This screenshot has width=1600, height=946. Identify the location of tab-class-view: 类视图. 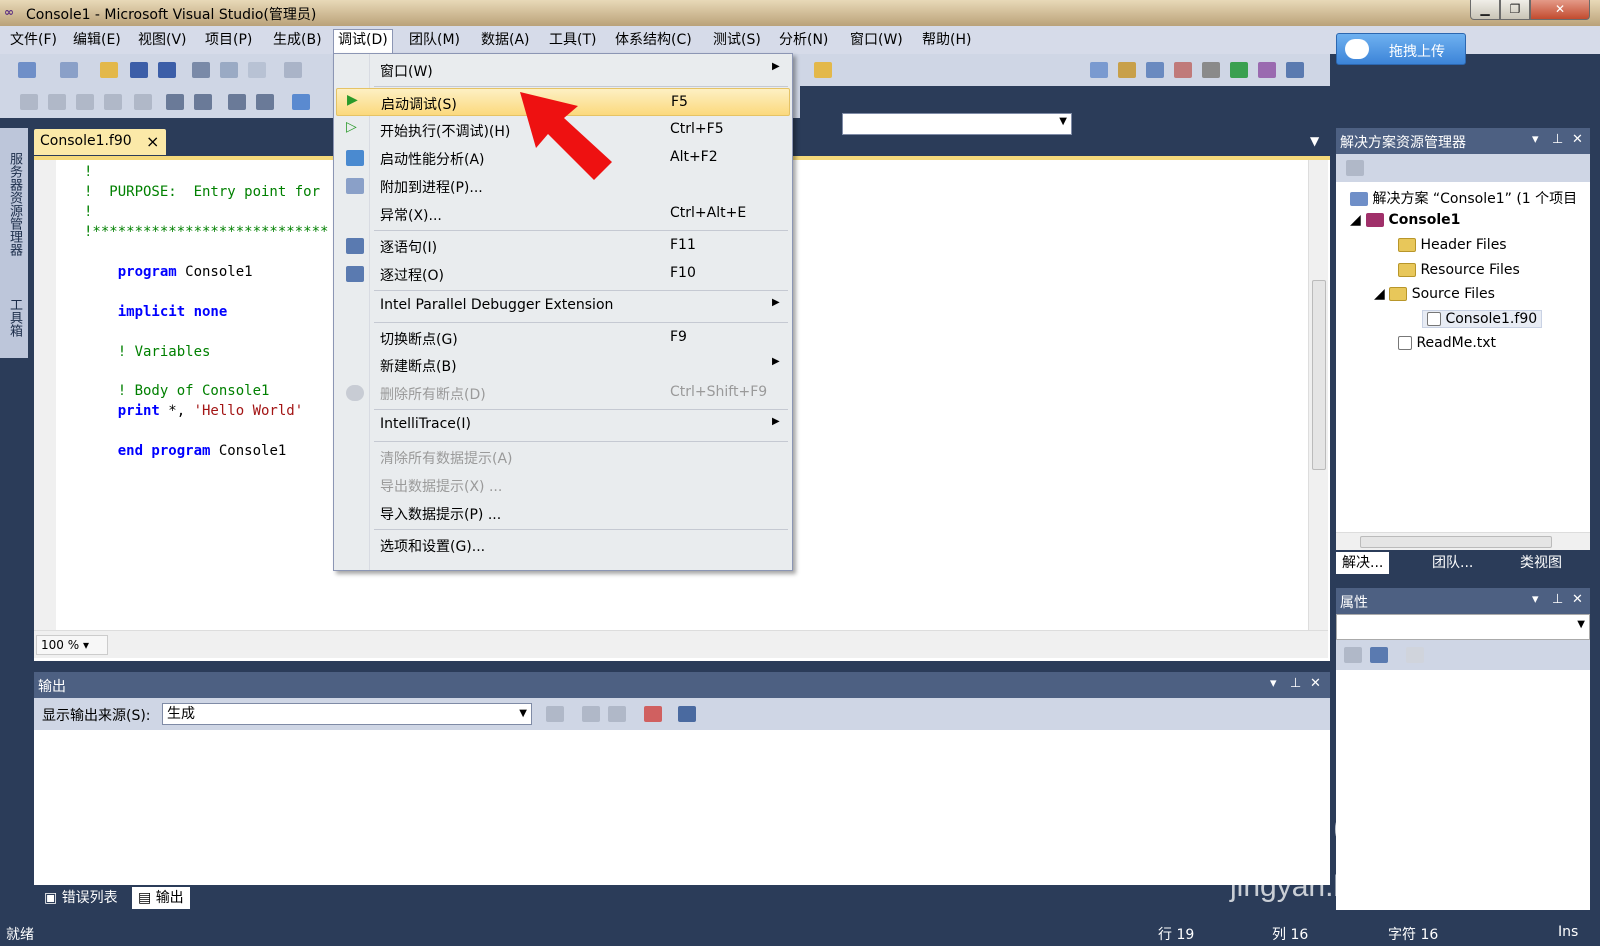
(1541, 563).